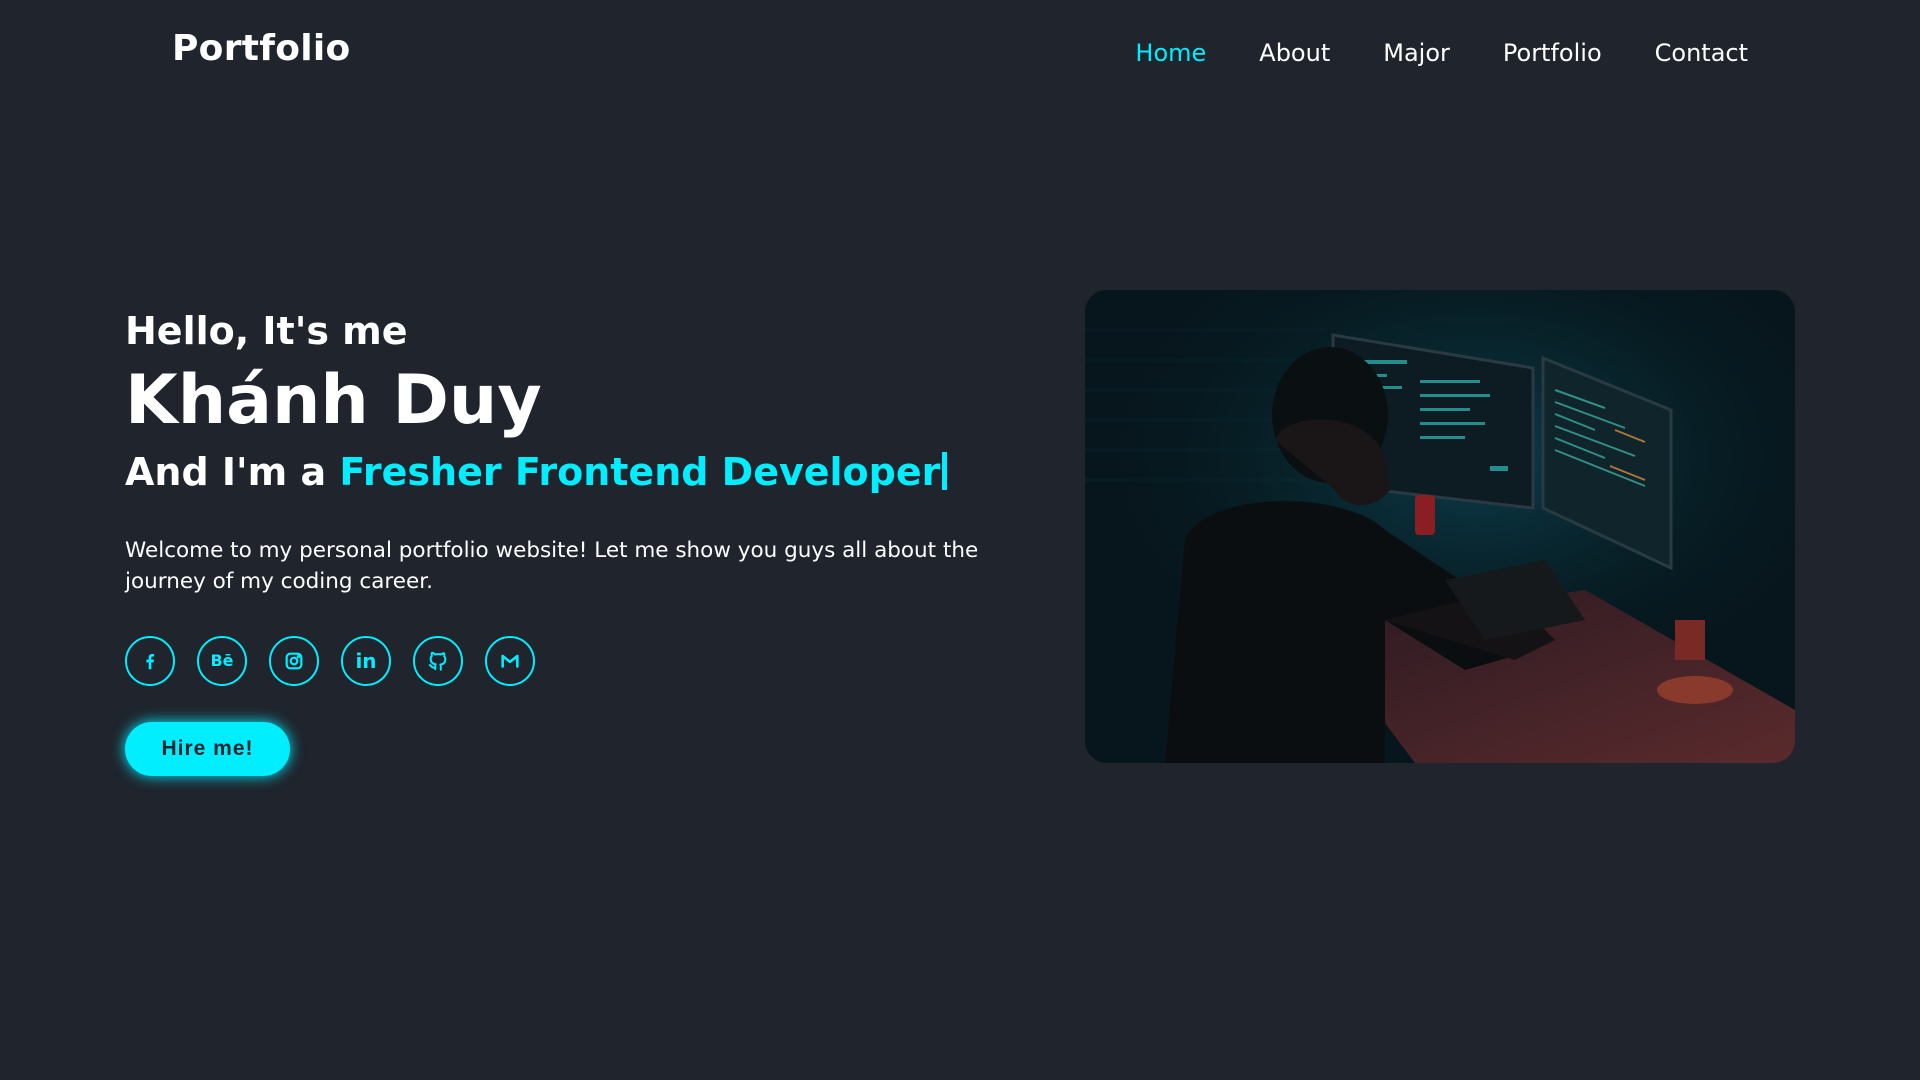 This screenshot has height=1080, width=1920. What do you see at coordinates (945, 471) in the screenshot?
I see `typing-caret` at bounding box center [945, 471].